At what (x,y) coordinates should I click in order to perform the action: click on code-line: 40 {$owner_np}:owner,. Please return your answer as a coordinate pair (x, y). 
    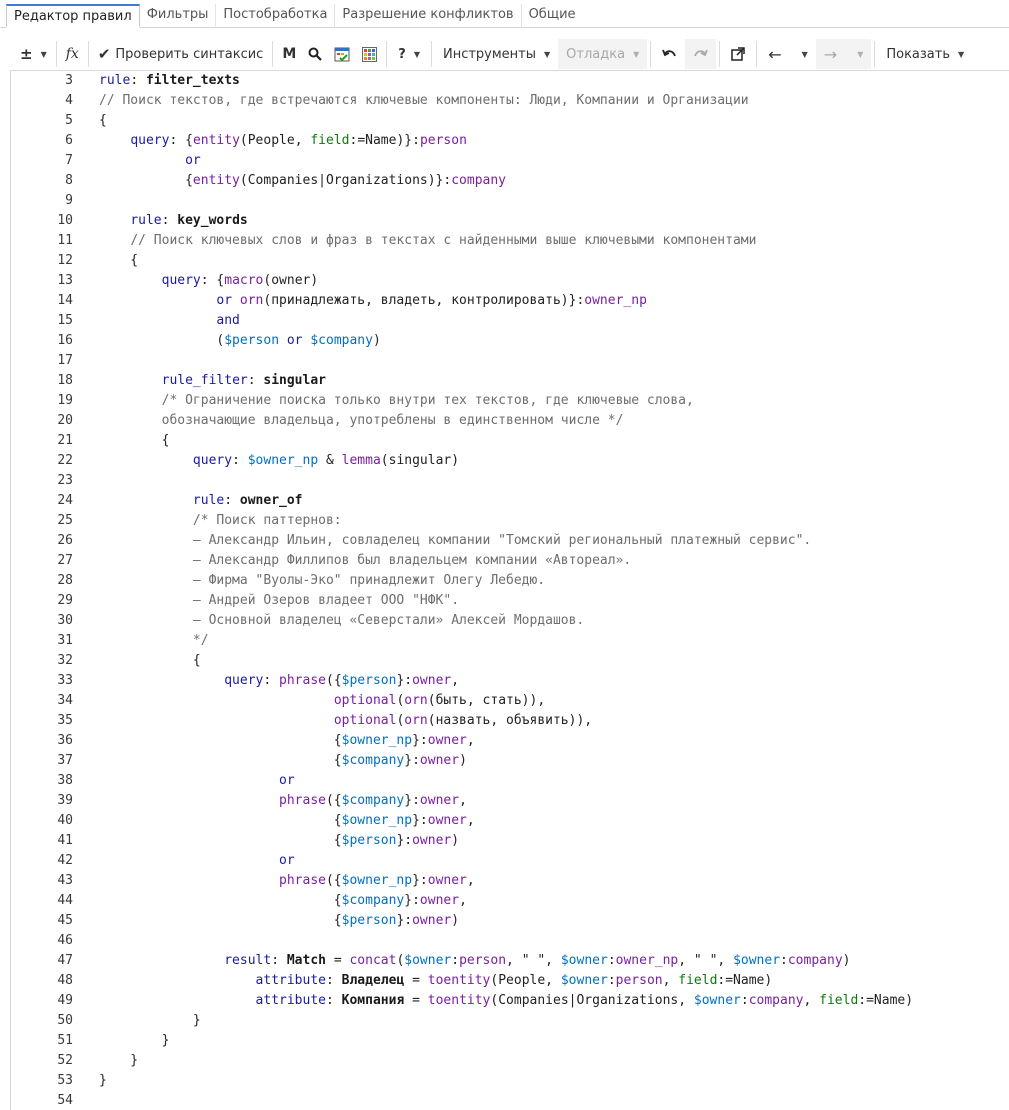
    Looking at the image, I should click on (505, 821).